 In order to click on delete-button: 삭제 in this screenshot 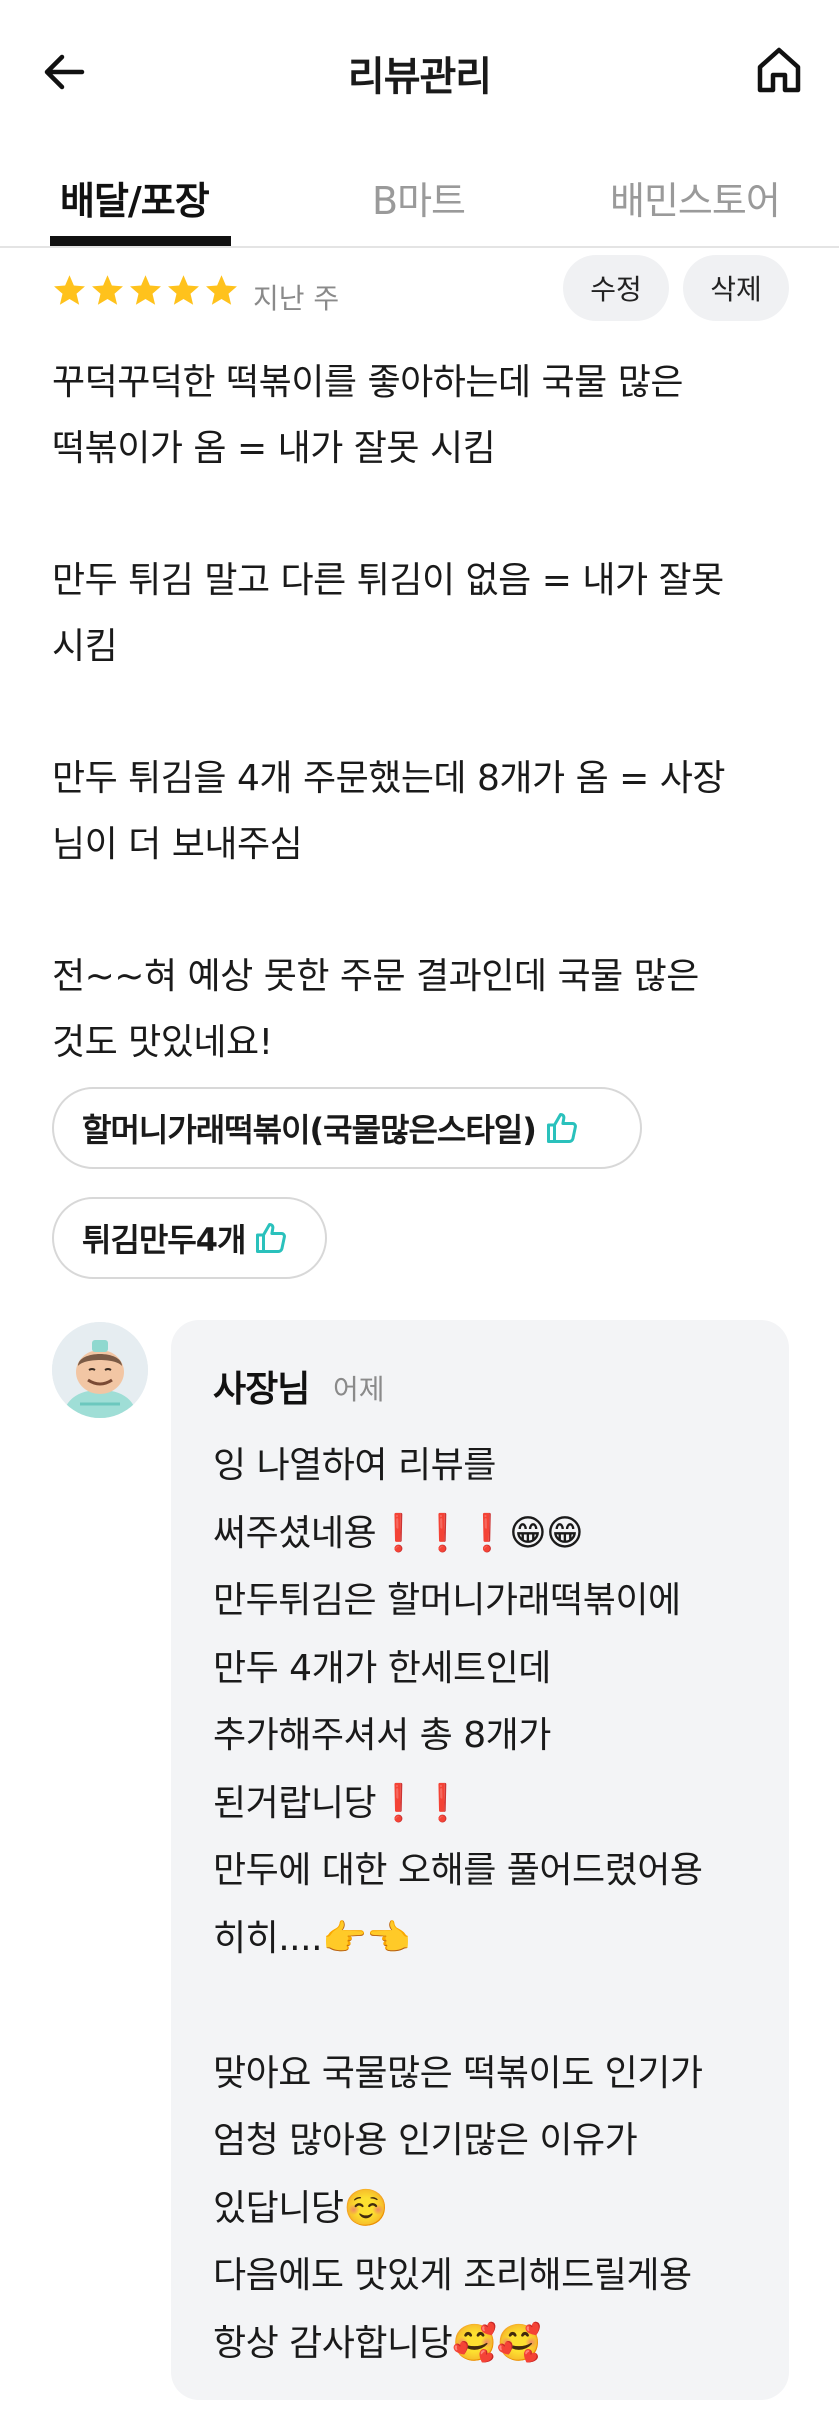, I will do `click(736, 288)`.